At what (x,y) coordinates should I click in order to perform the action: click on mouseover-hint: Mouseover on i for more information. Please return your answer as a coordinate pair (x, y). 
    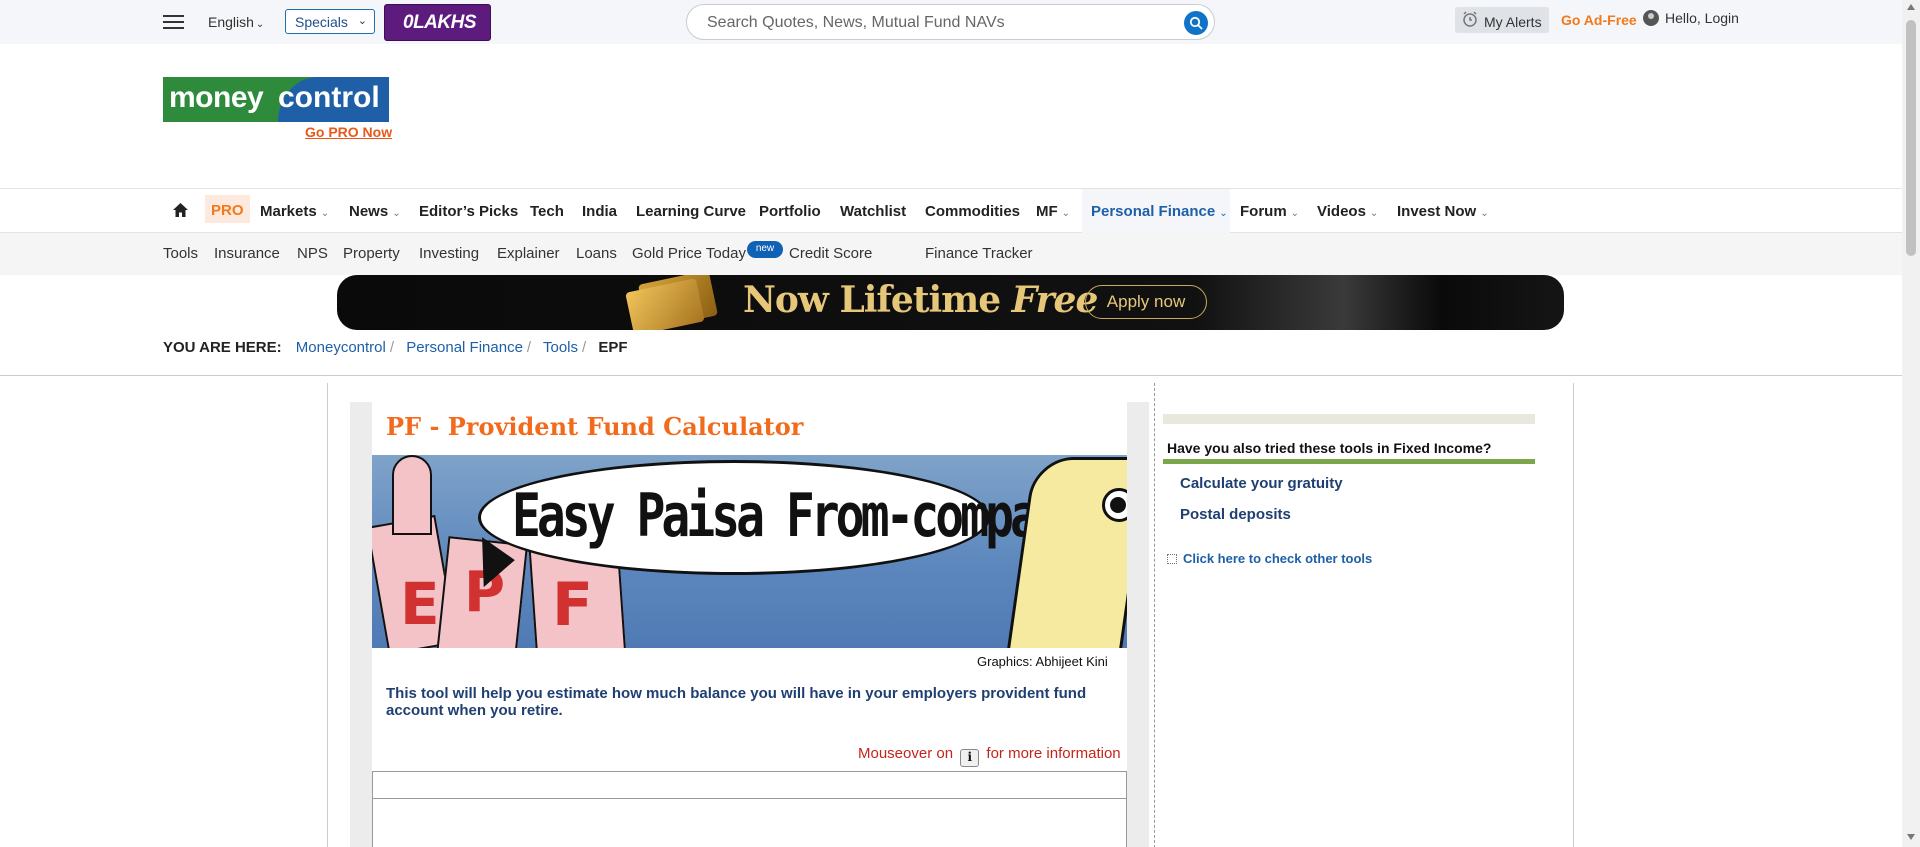
    Looking at the image, I should click on (989, 756).